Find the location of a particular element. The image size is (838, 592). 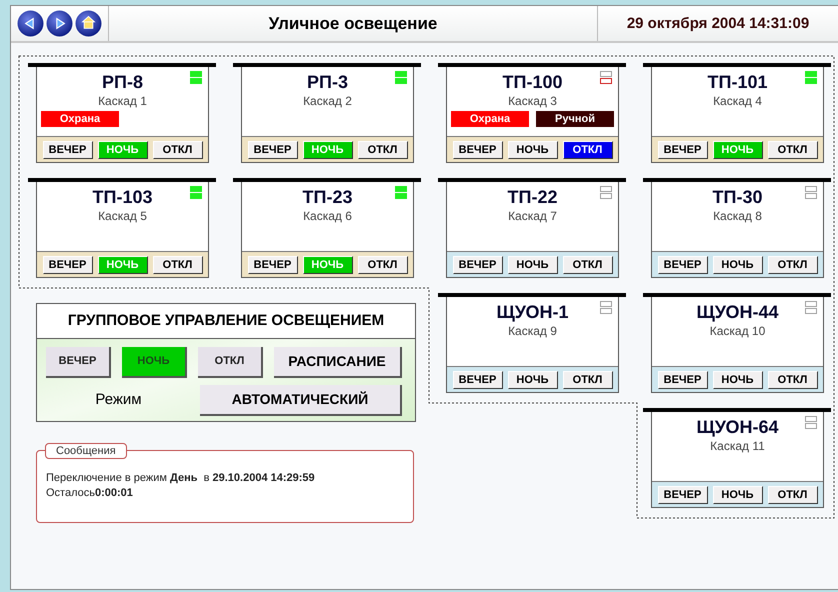

cascade-label: Каскад 5 is located at coordinates (122, 216).